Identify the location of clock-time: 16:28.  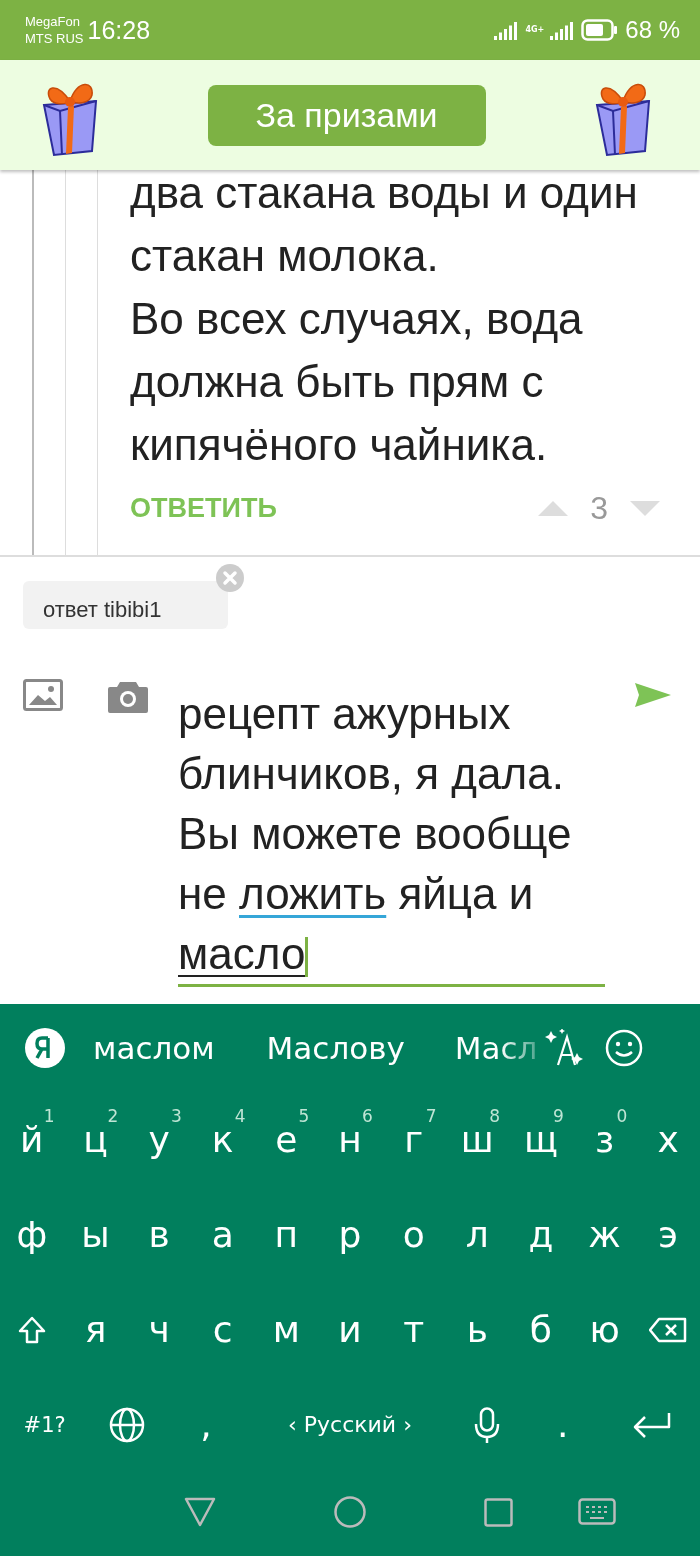
(119, 30).